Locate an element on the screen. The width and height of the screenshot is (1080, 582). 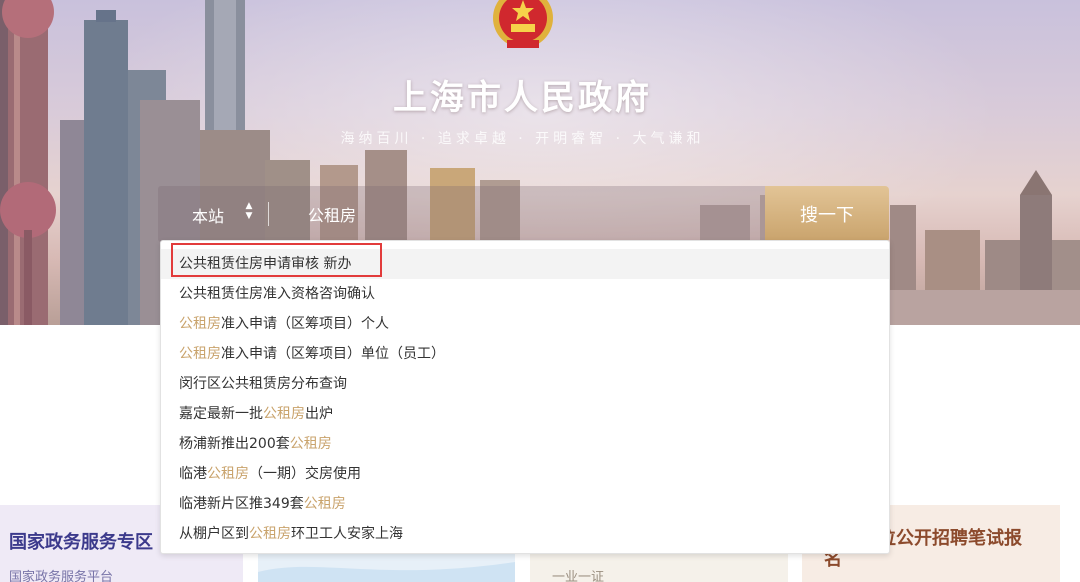
suggestion-text: 杨浦新推出200套 is located at coordinates (234, 444).